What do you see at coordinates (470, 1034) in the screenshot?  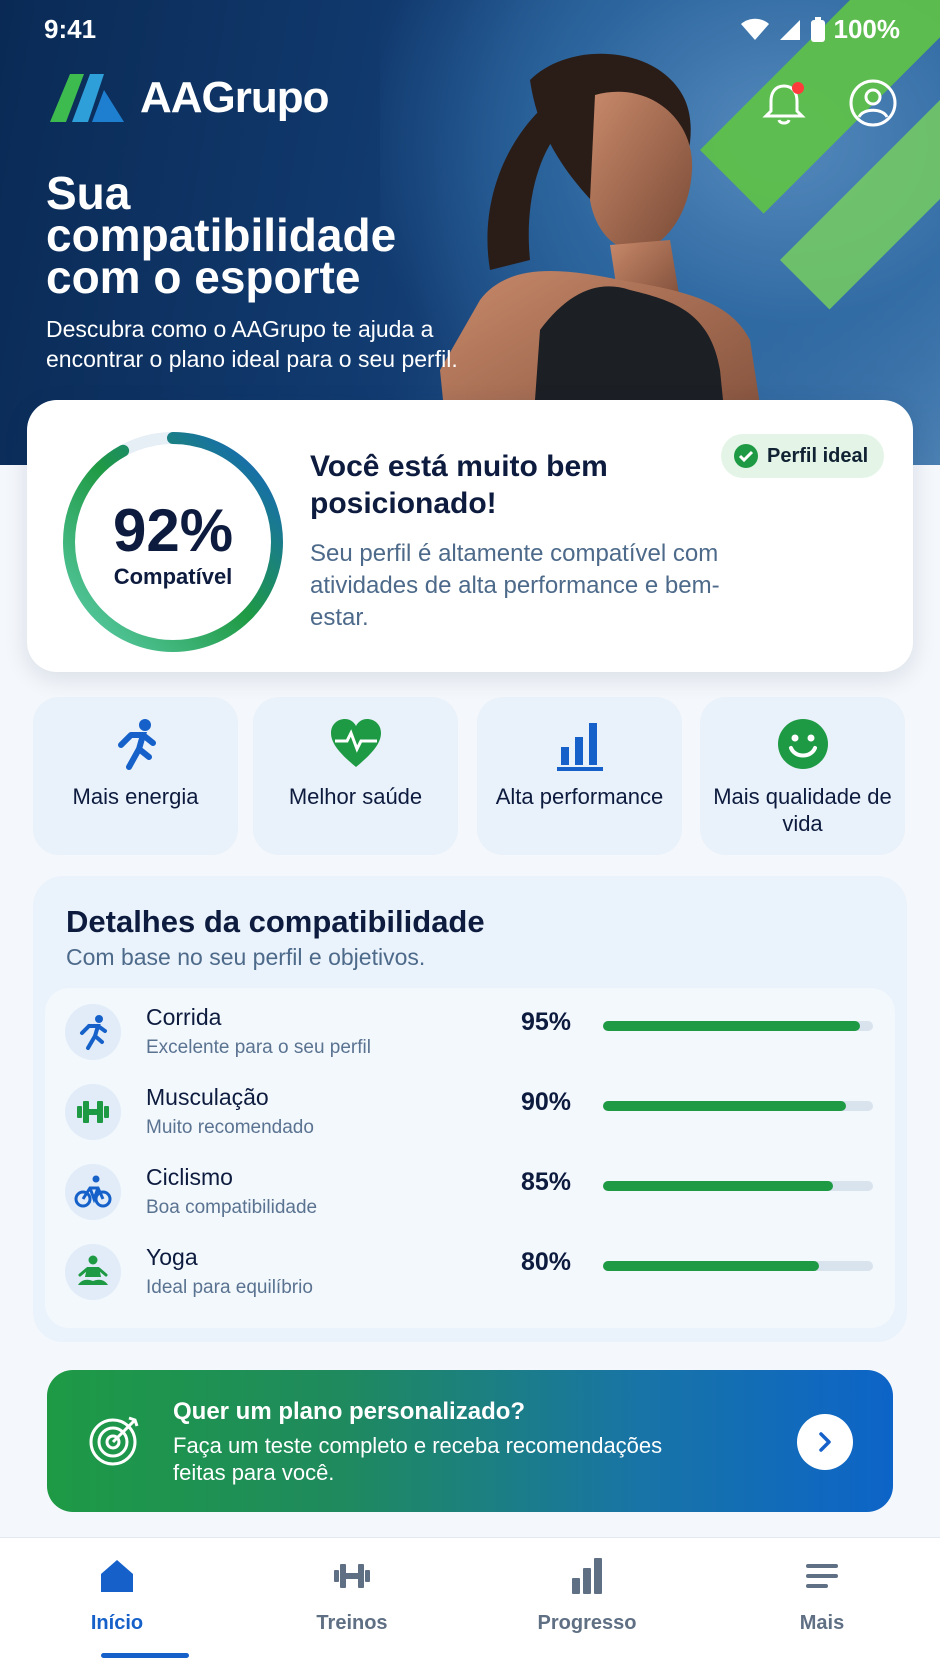 I see `list-item-corrida: Corrida Excelente para o seu perfil 95%` at bounding box center [470, 1034].